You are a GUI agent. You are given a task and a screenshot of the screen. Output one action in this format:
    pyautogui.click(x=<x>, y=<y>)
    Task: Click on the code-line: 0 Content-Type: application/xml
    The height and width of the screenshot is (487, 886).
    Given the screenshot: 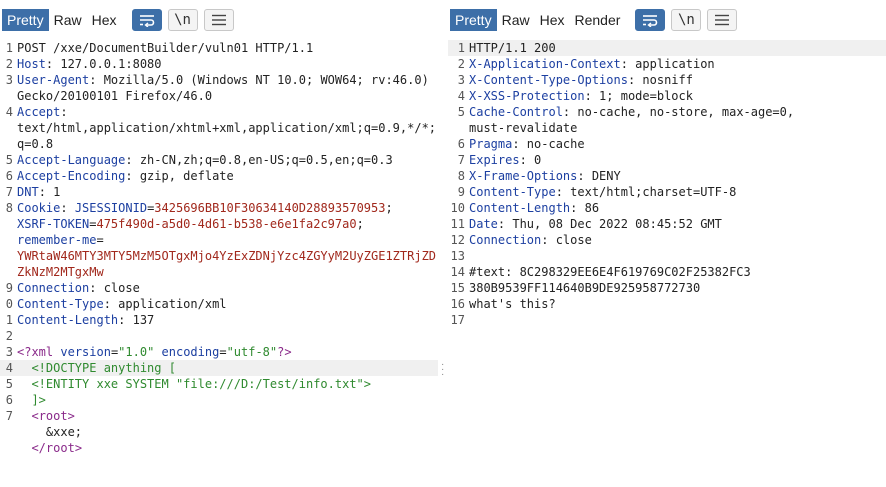 What is the action you would take?
    pyautogui.click(x=219, y=304)
    